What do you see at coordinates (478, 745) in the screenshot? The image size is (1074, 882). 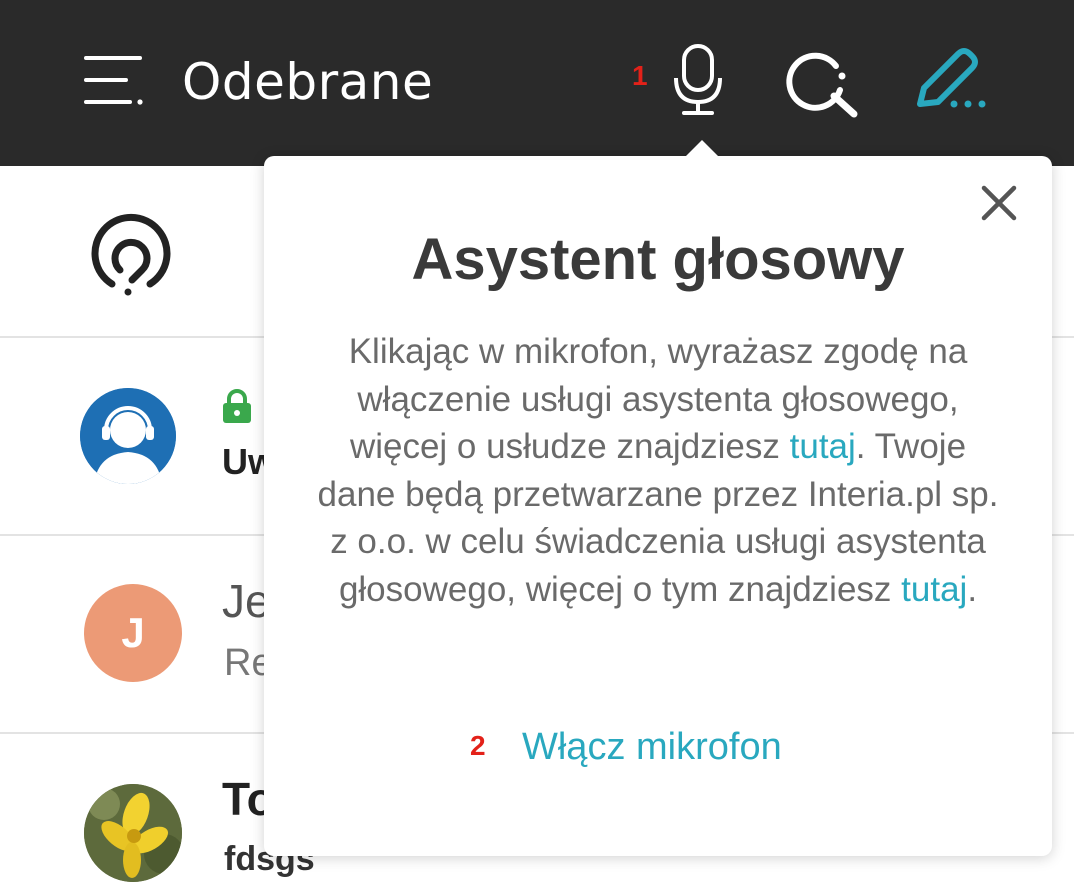 I see `step-marker-2: 2` at bounding box center [478, 745].